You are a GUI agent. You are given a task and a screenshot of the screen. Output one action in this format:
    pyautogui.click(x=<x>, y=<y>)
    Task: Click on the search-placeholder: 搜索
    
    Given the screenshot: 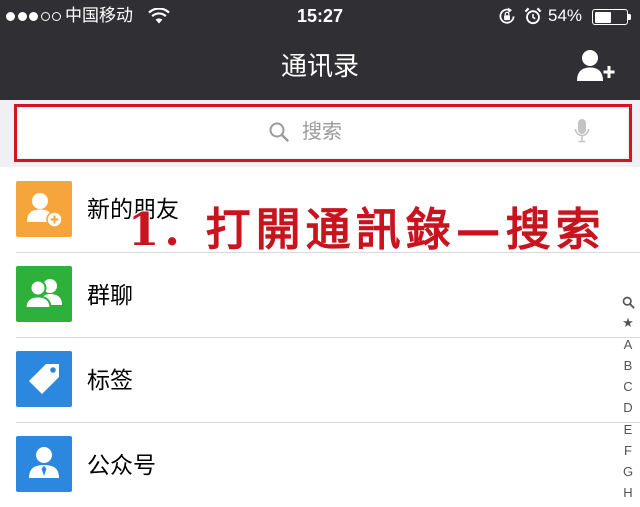 What is the action you would take?
    pyautogui.click(x=322, y=132)
    